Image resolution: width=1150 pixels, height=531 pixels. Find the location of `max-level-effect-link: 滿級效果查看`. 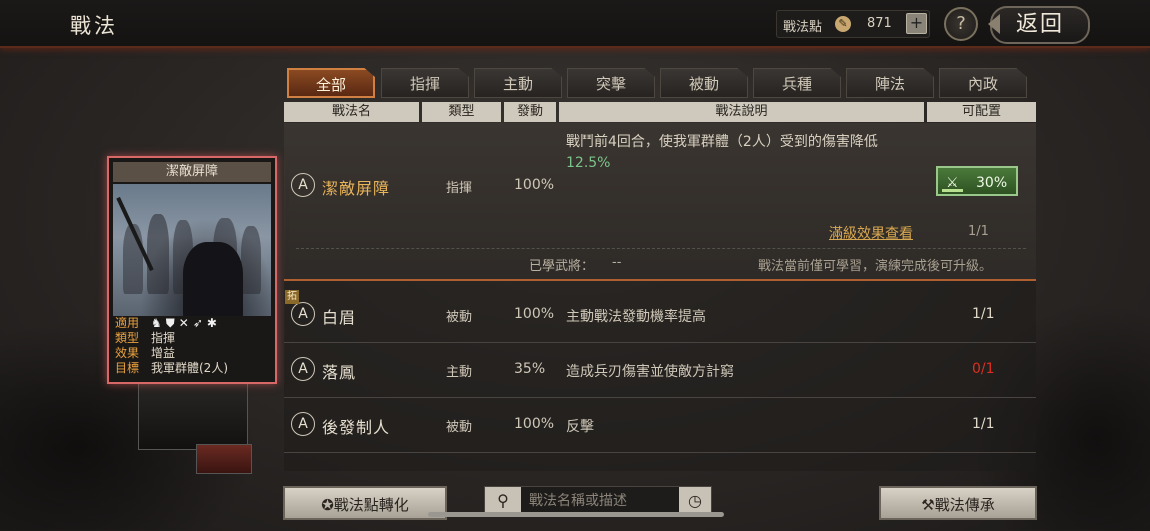

max-level-effect-link: 滿級效果查看 is located at coordinates (871, 233).